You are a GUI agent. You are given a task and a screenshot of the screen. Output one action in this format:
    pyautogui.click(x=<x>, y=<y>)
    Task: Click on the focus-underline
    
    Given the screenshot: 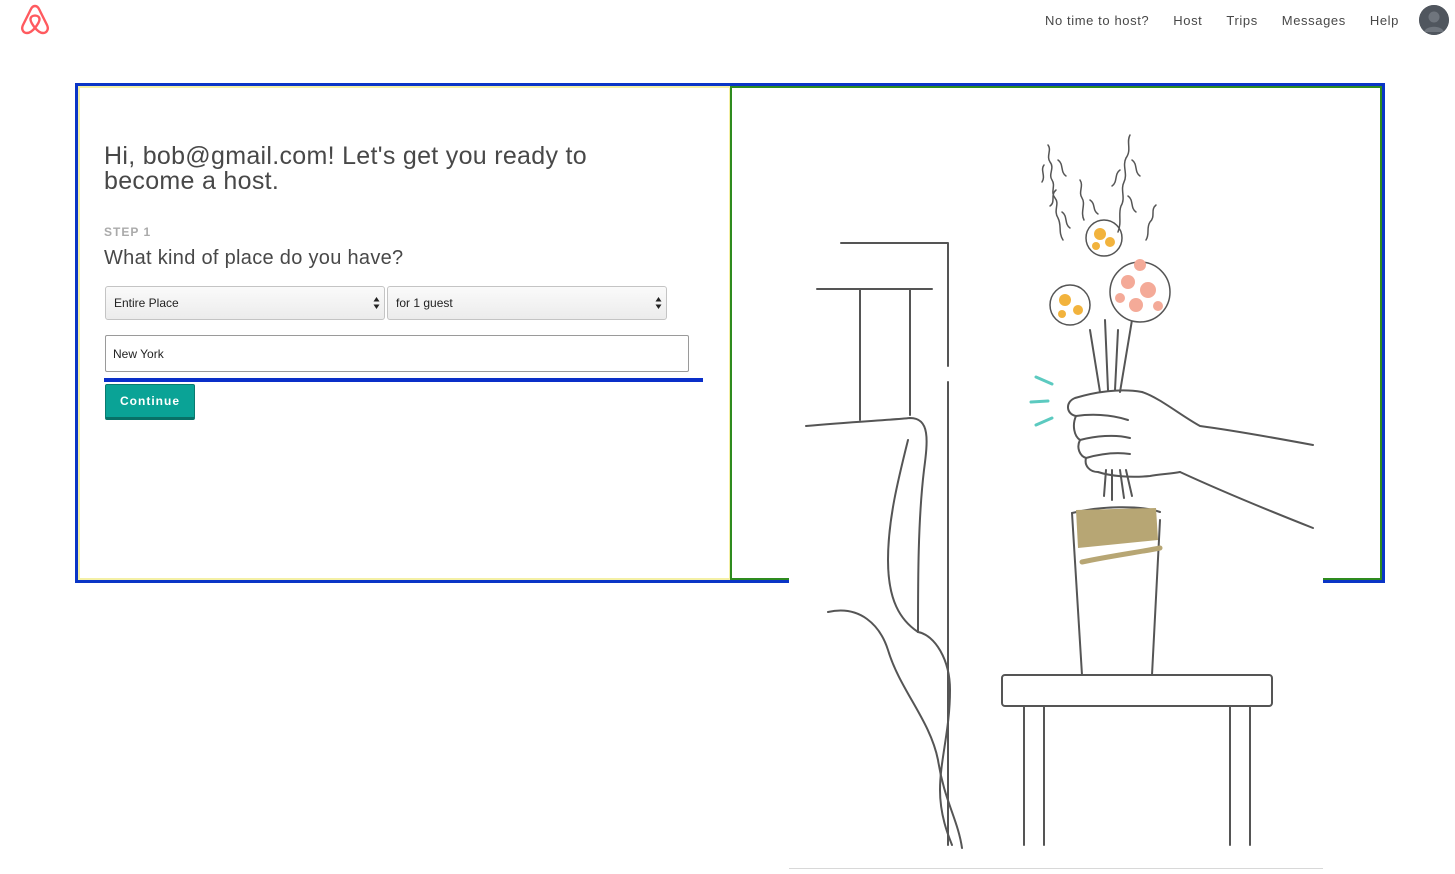 What is the action you would take?
    pyautogui.click(x=403, y=380)
    